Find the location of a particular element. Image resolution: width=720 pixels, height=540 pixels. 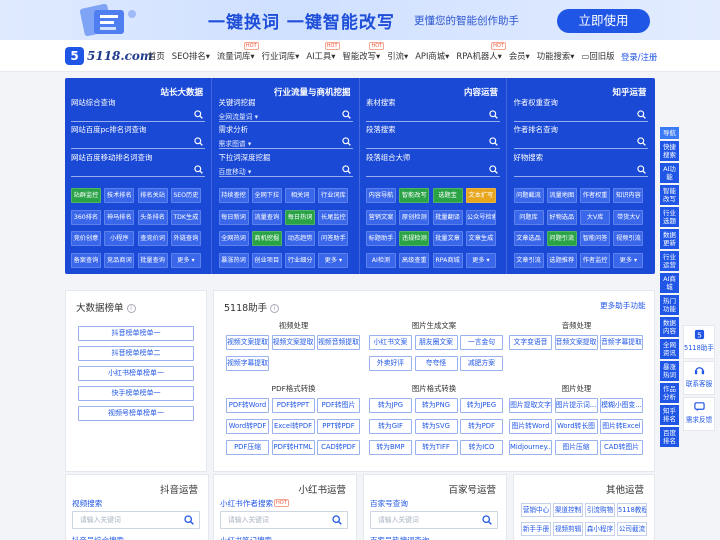

panel-tool-button: 竞品商词 is located at coordinates (119, 260).